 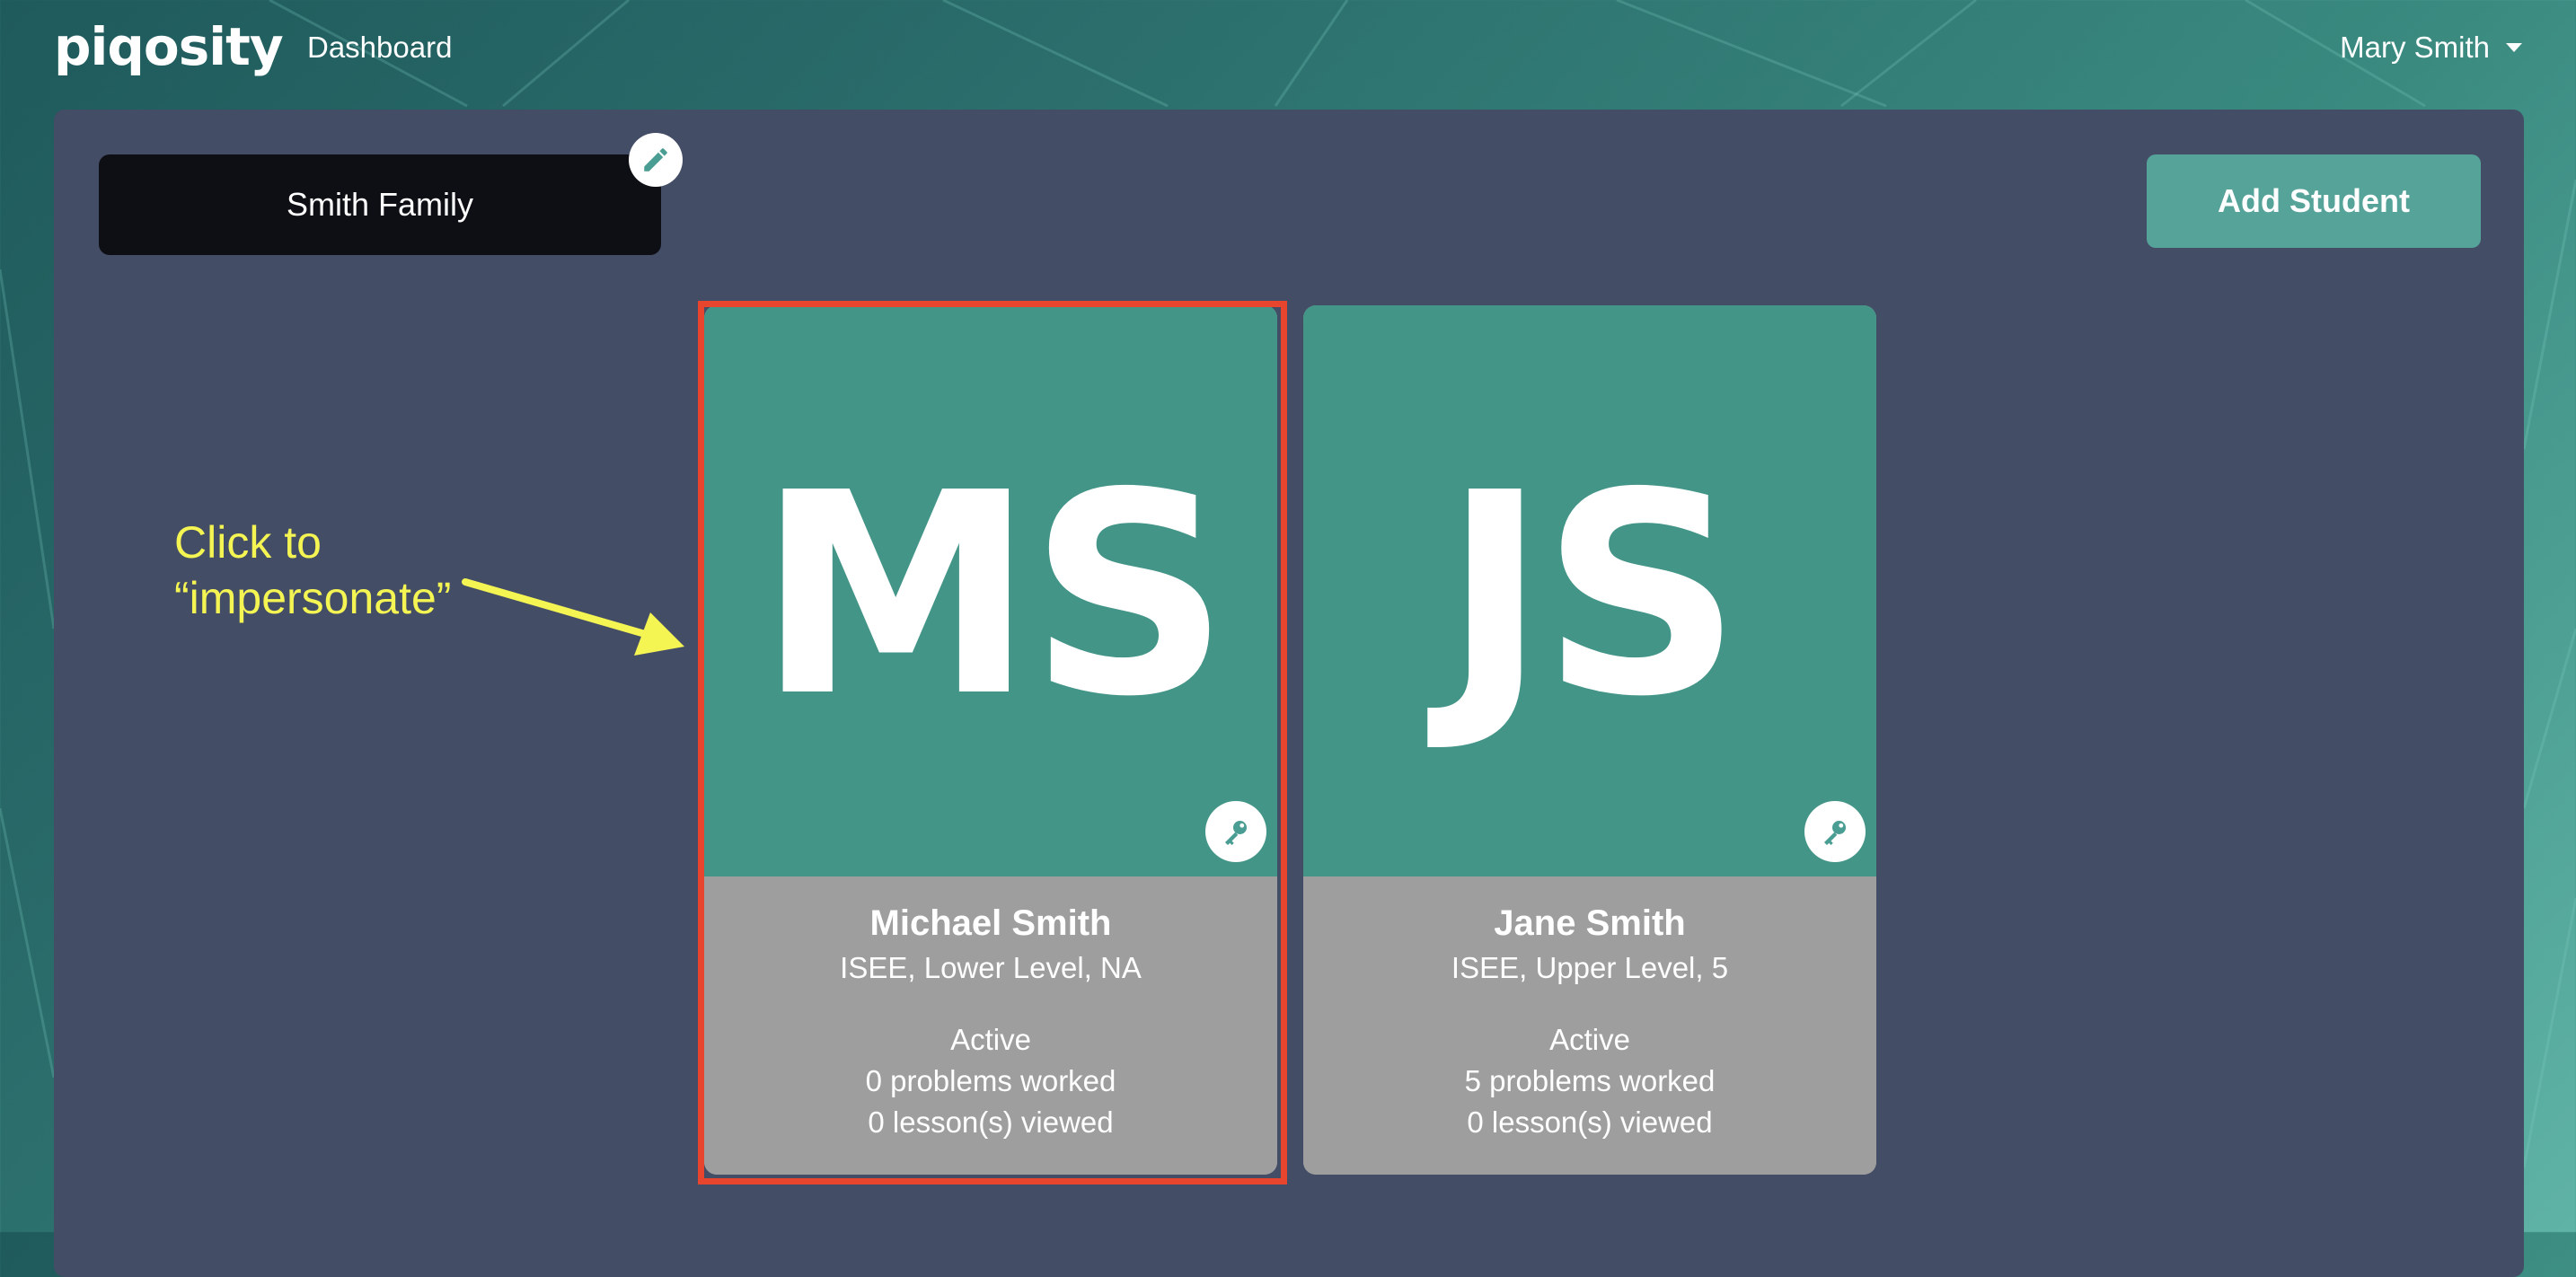 What do you see at coordinates (990, 1081) in the screenshot?
I see `student-problems-count: 0 problems worked` at bounding box center [990, 1081].